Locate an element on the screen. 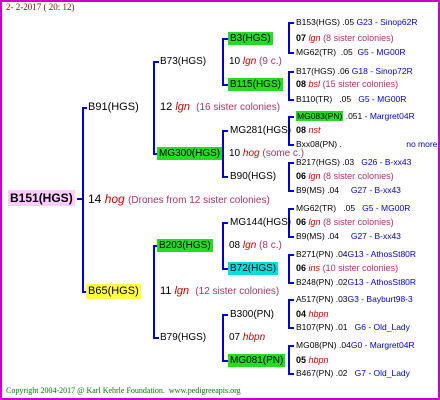 The height and width of the screenshot is (400, 440). g4-8-origin: G5 - MG00R is located at coordinates (386, 208).